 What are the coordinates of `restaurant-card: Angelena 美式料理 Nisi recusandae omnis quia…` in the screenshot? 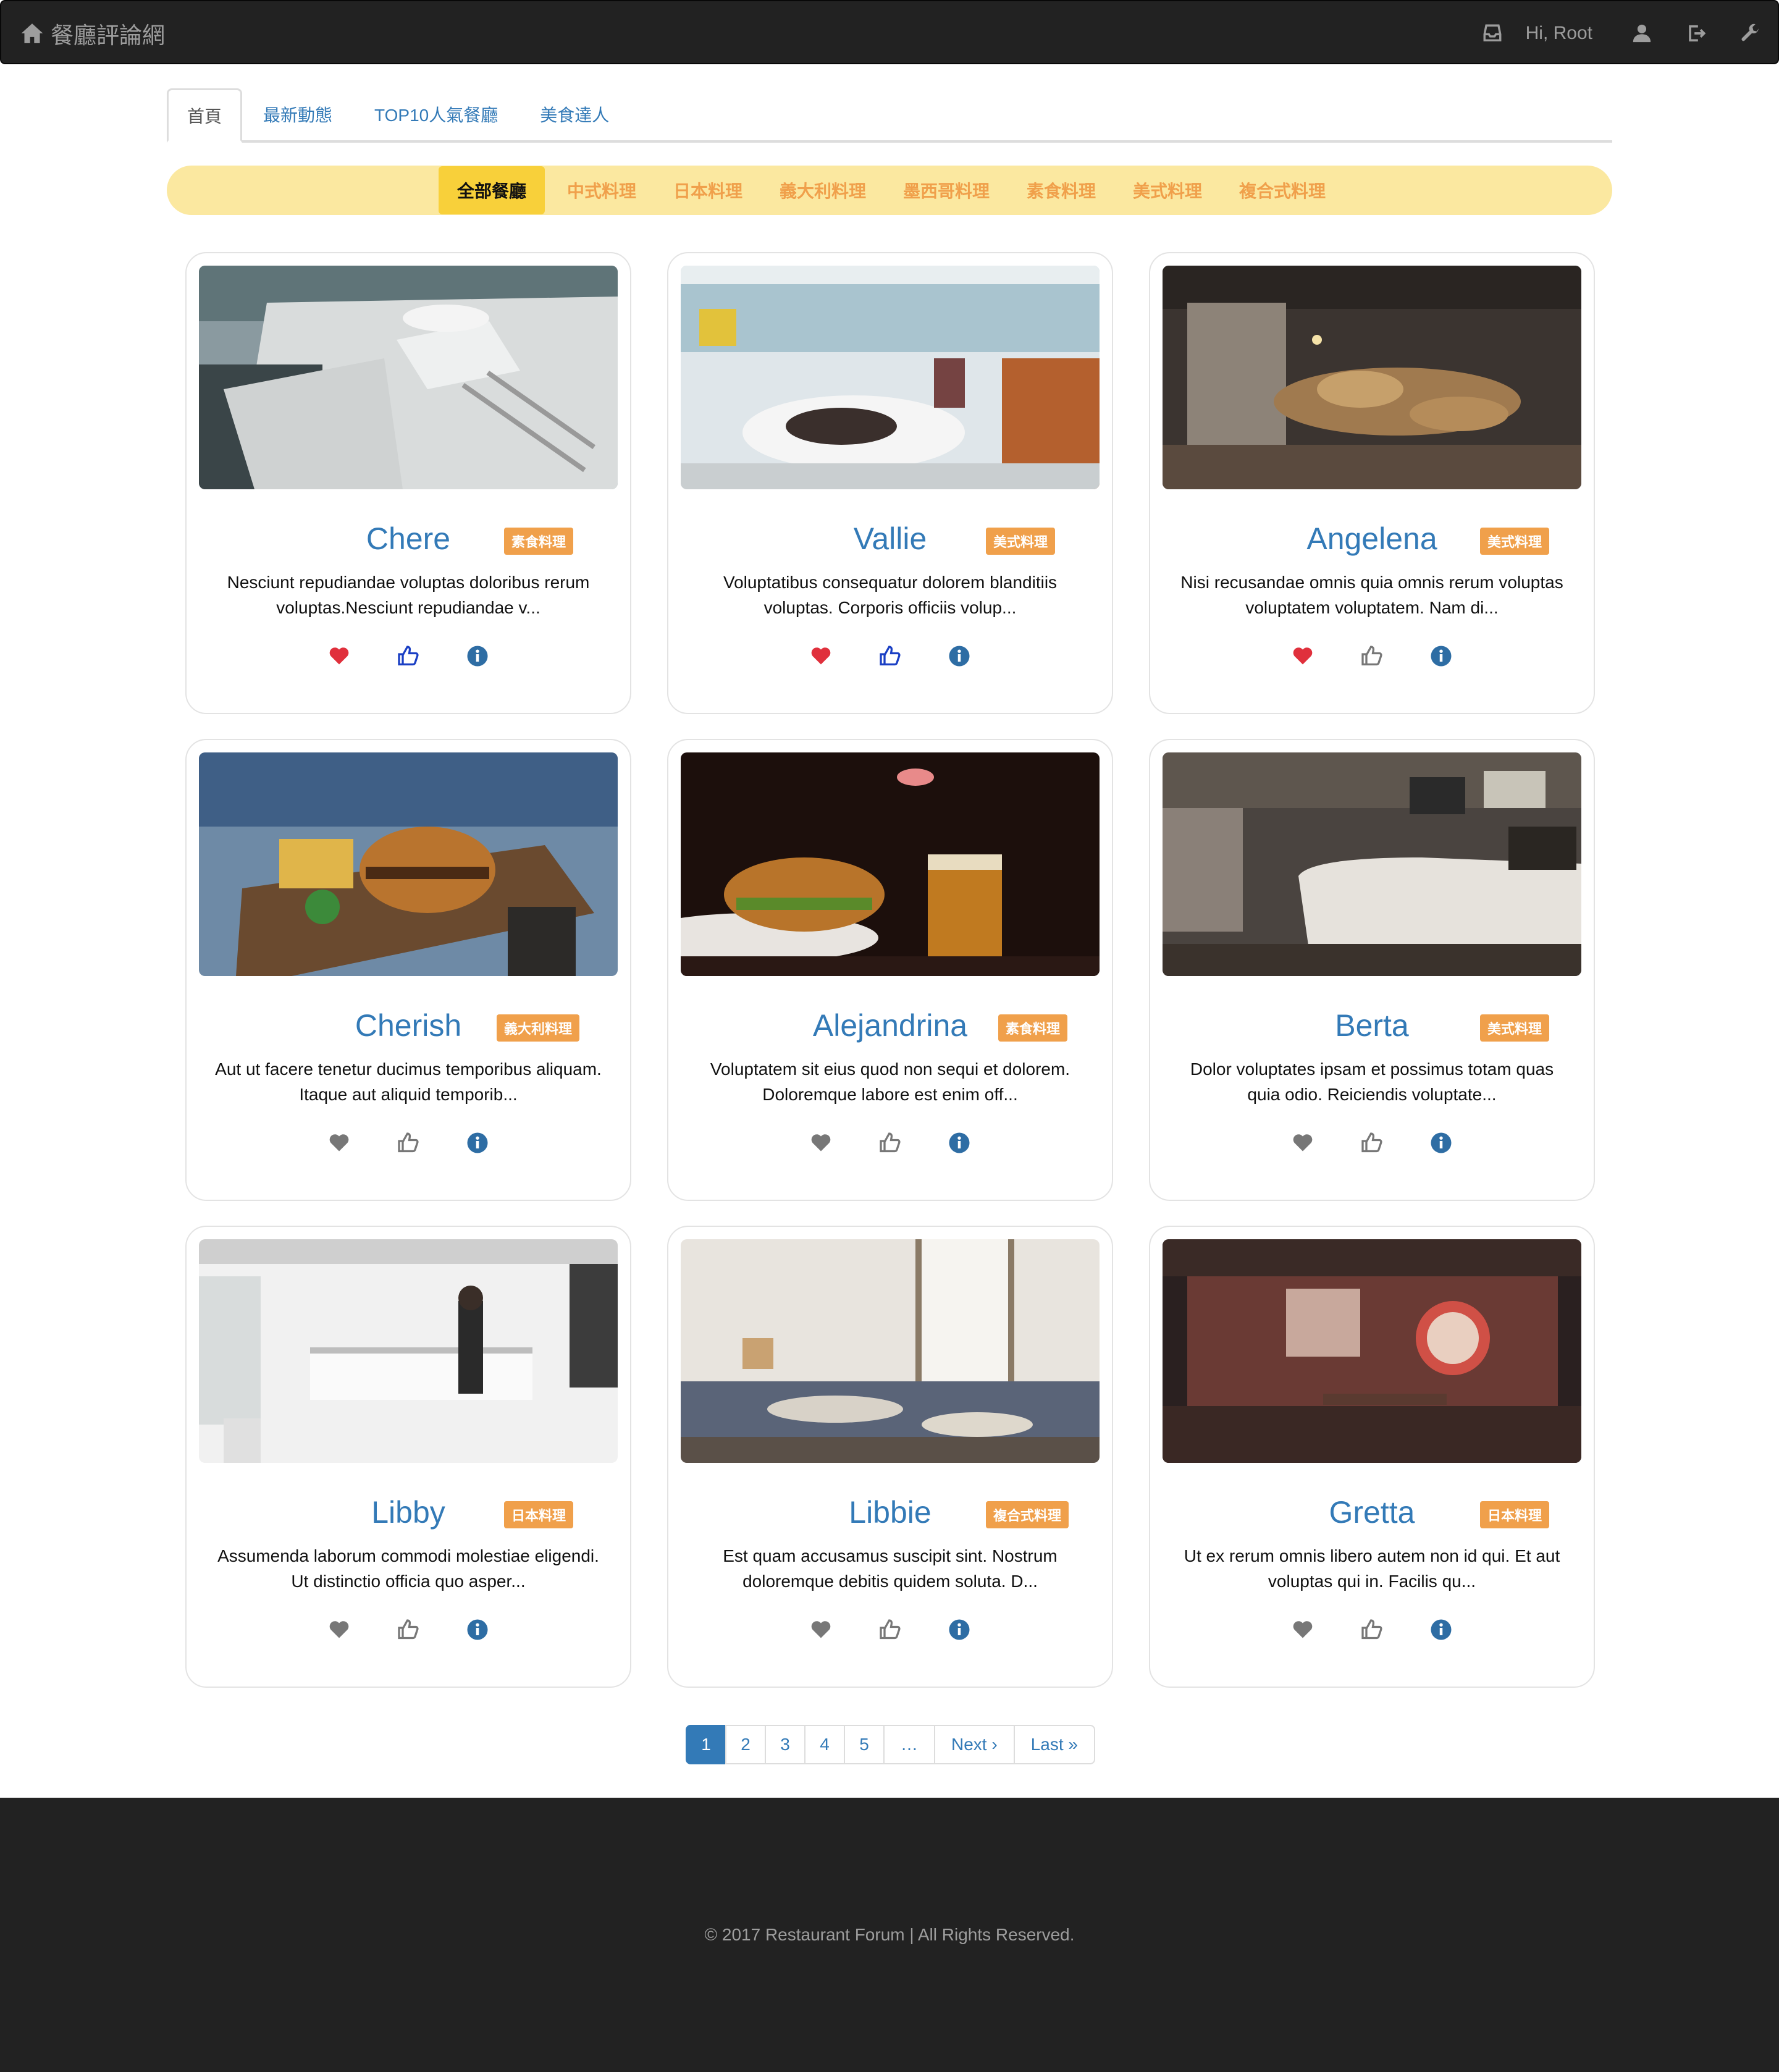 It's located at (1372, 483).